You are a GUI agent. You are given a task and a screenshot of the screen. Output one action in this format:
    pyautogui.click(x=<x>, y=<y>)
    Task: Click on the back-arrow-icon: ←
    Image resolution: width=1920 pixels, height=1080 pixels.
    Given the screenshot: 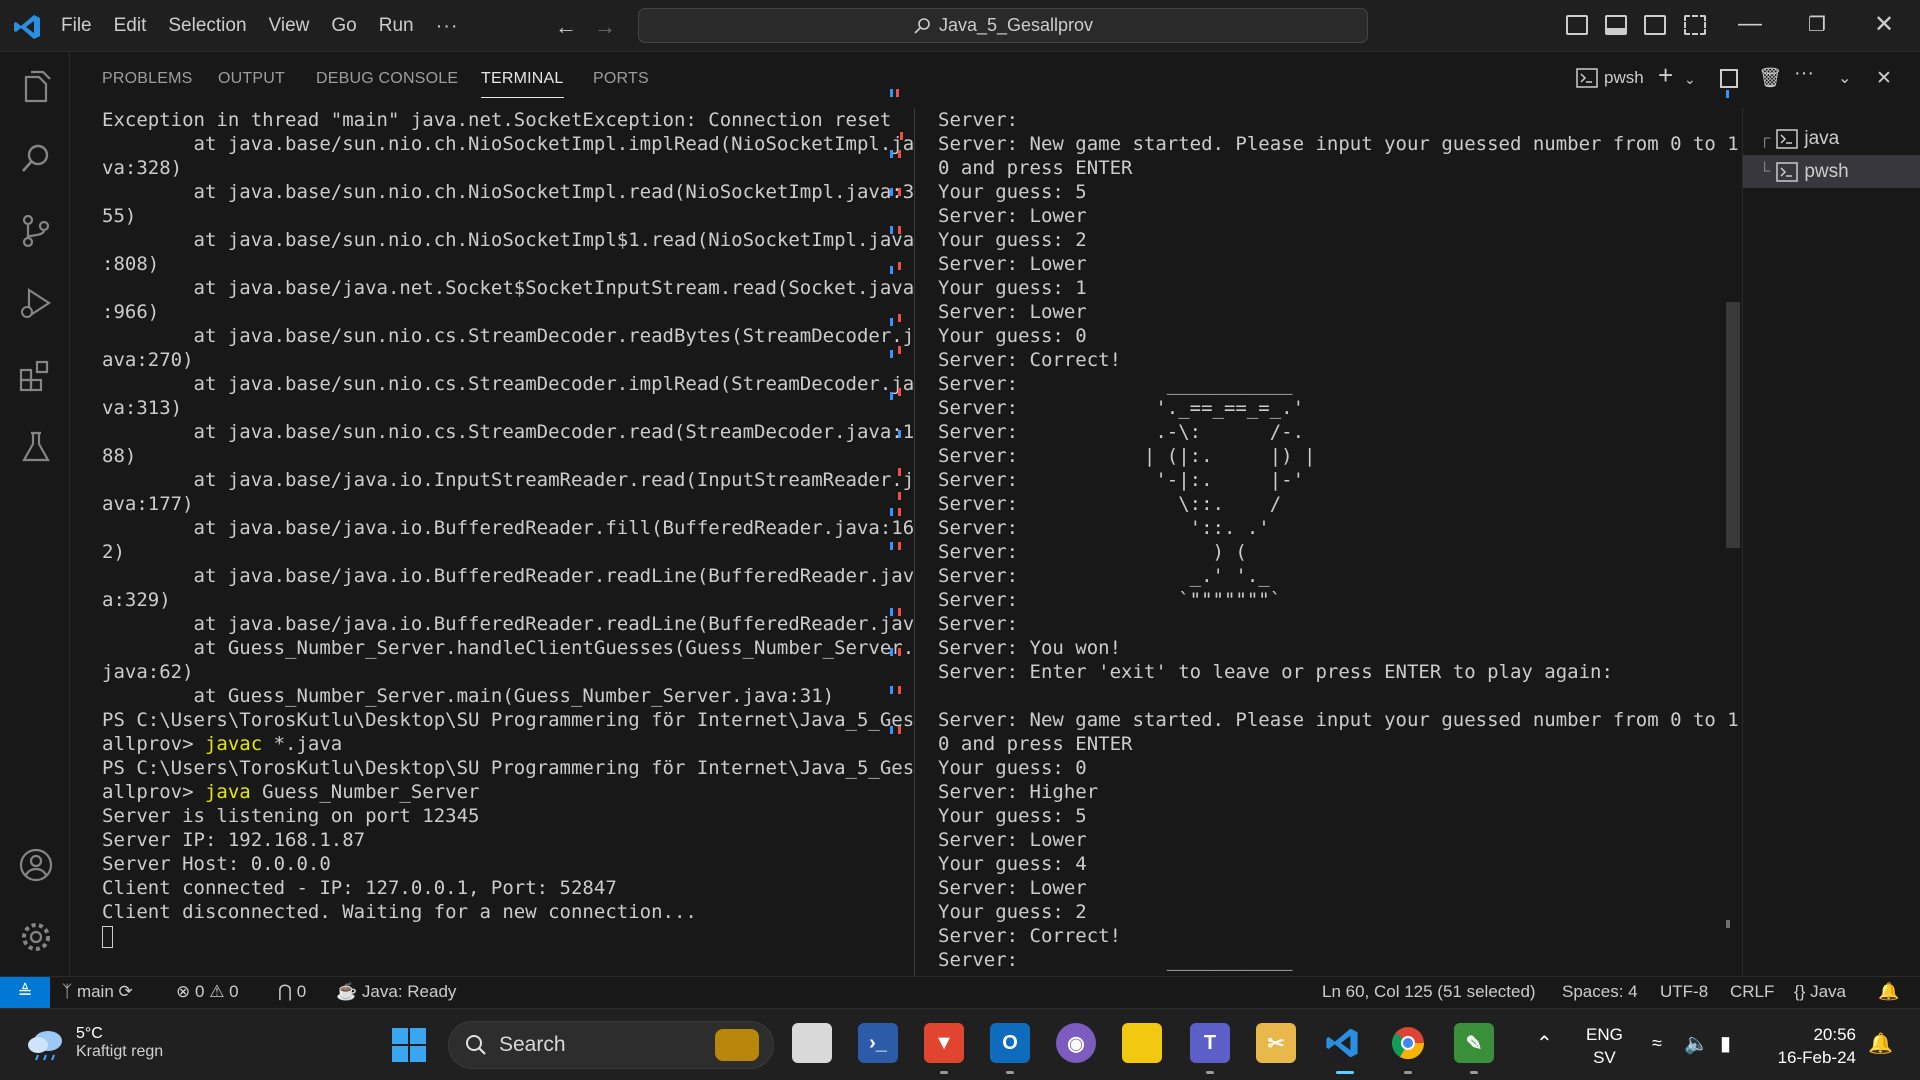 What is the action you would take?
    pyautogui.click(x=566, y=27)
    